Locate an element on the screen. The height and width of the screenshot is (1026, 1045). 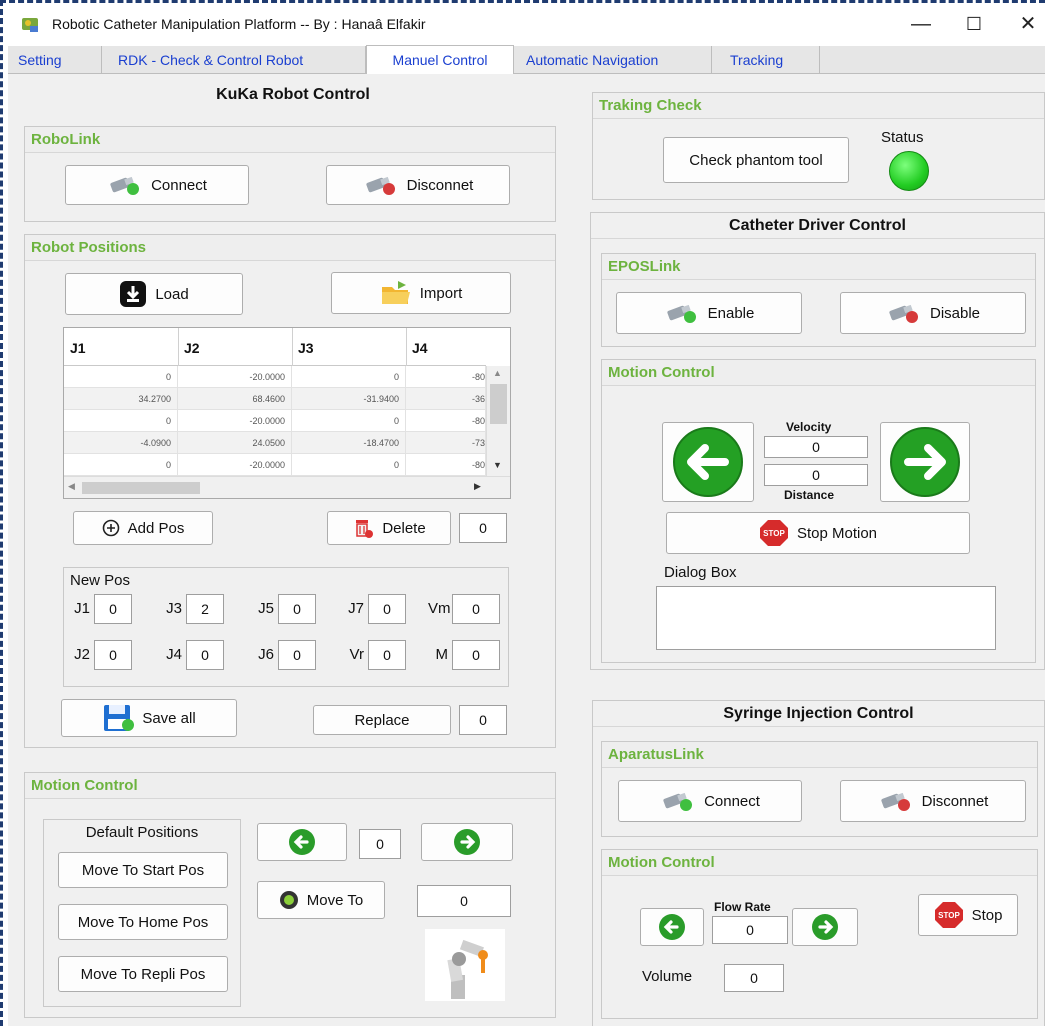
table-cell: -4.0900 is located at coordinates (121, 443).